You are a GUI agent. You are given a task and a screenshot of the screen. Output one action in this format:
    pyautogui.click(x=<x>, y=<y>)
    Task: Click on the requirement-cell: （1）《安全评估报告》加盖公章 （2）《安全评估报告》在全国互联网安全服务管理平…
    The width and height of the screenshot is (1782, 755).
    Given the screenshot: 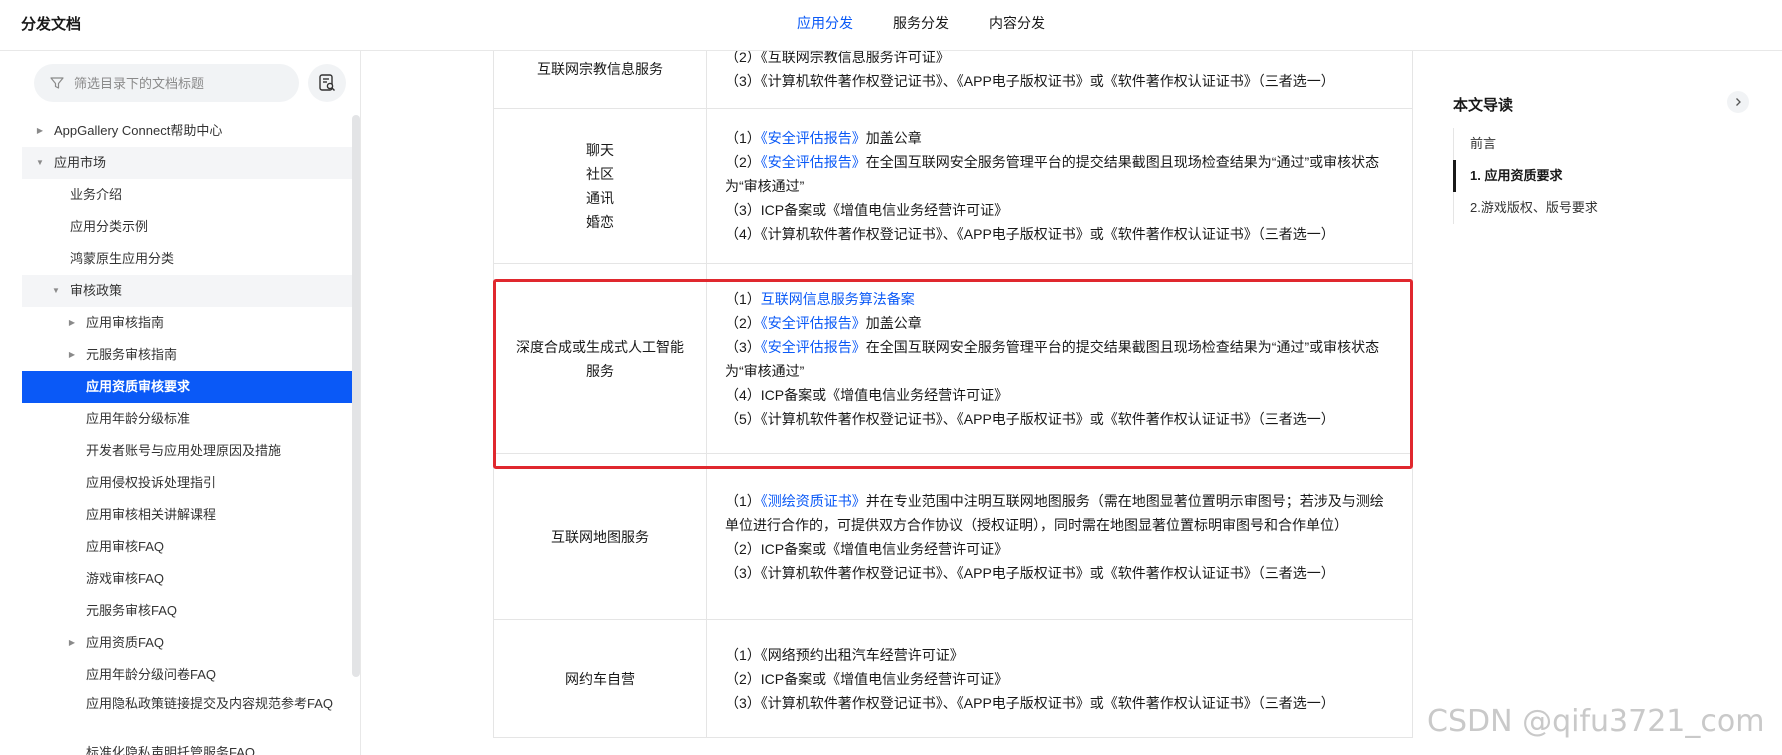 What is the action you would take?
    pyautogui.click(x=1059, y=186)
    